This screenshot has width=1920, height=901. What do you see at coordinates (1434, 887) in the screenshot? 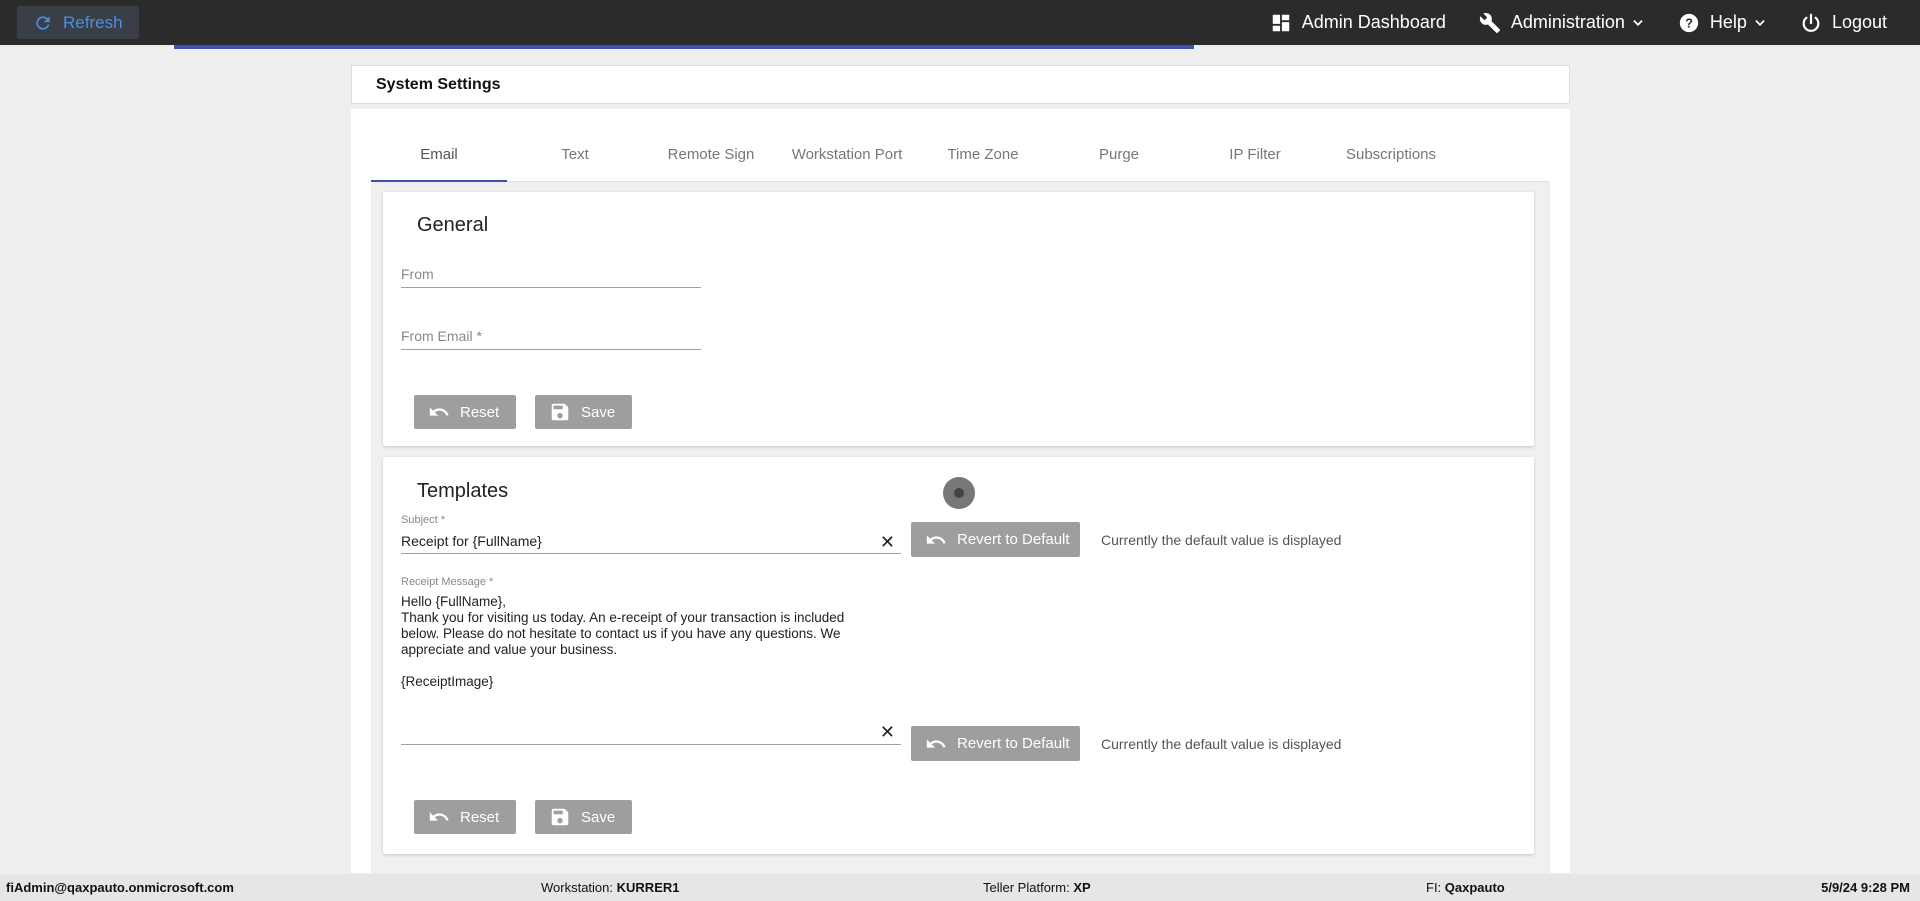
I see `fi-label: FI:` at bounding box center [1434, 887].